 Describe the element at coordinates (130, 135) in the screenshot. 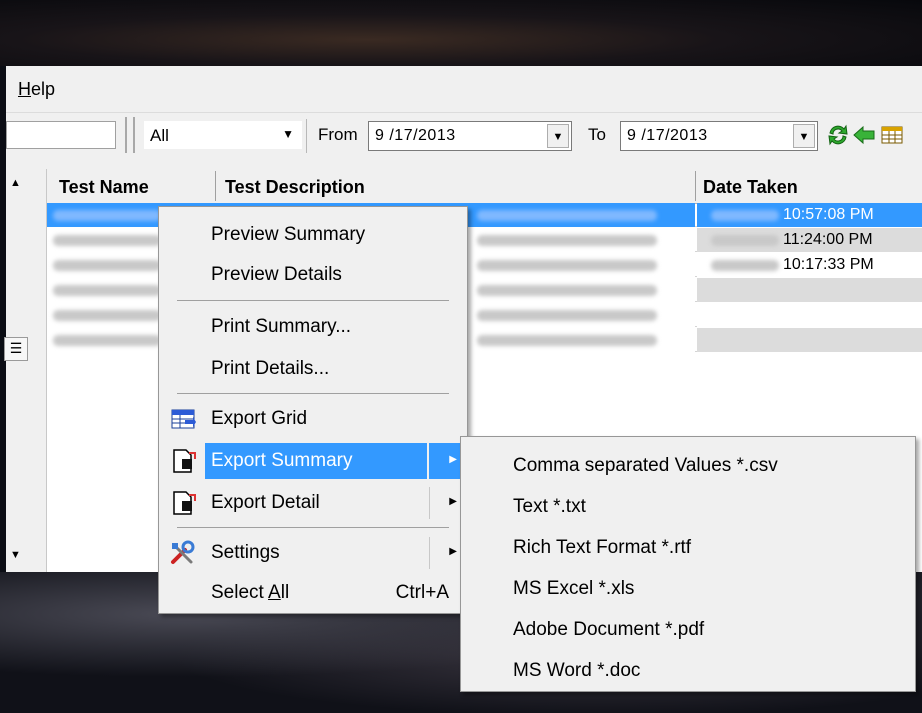

I see `toolbar-grip` at that location.